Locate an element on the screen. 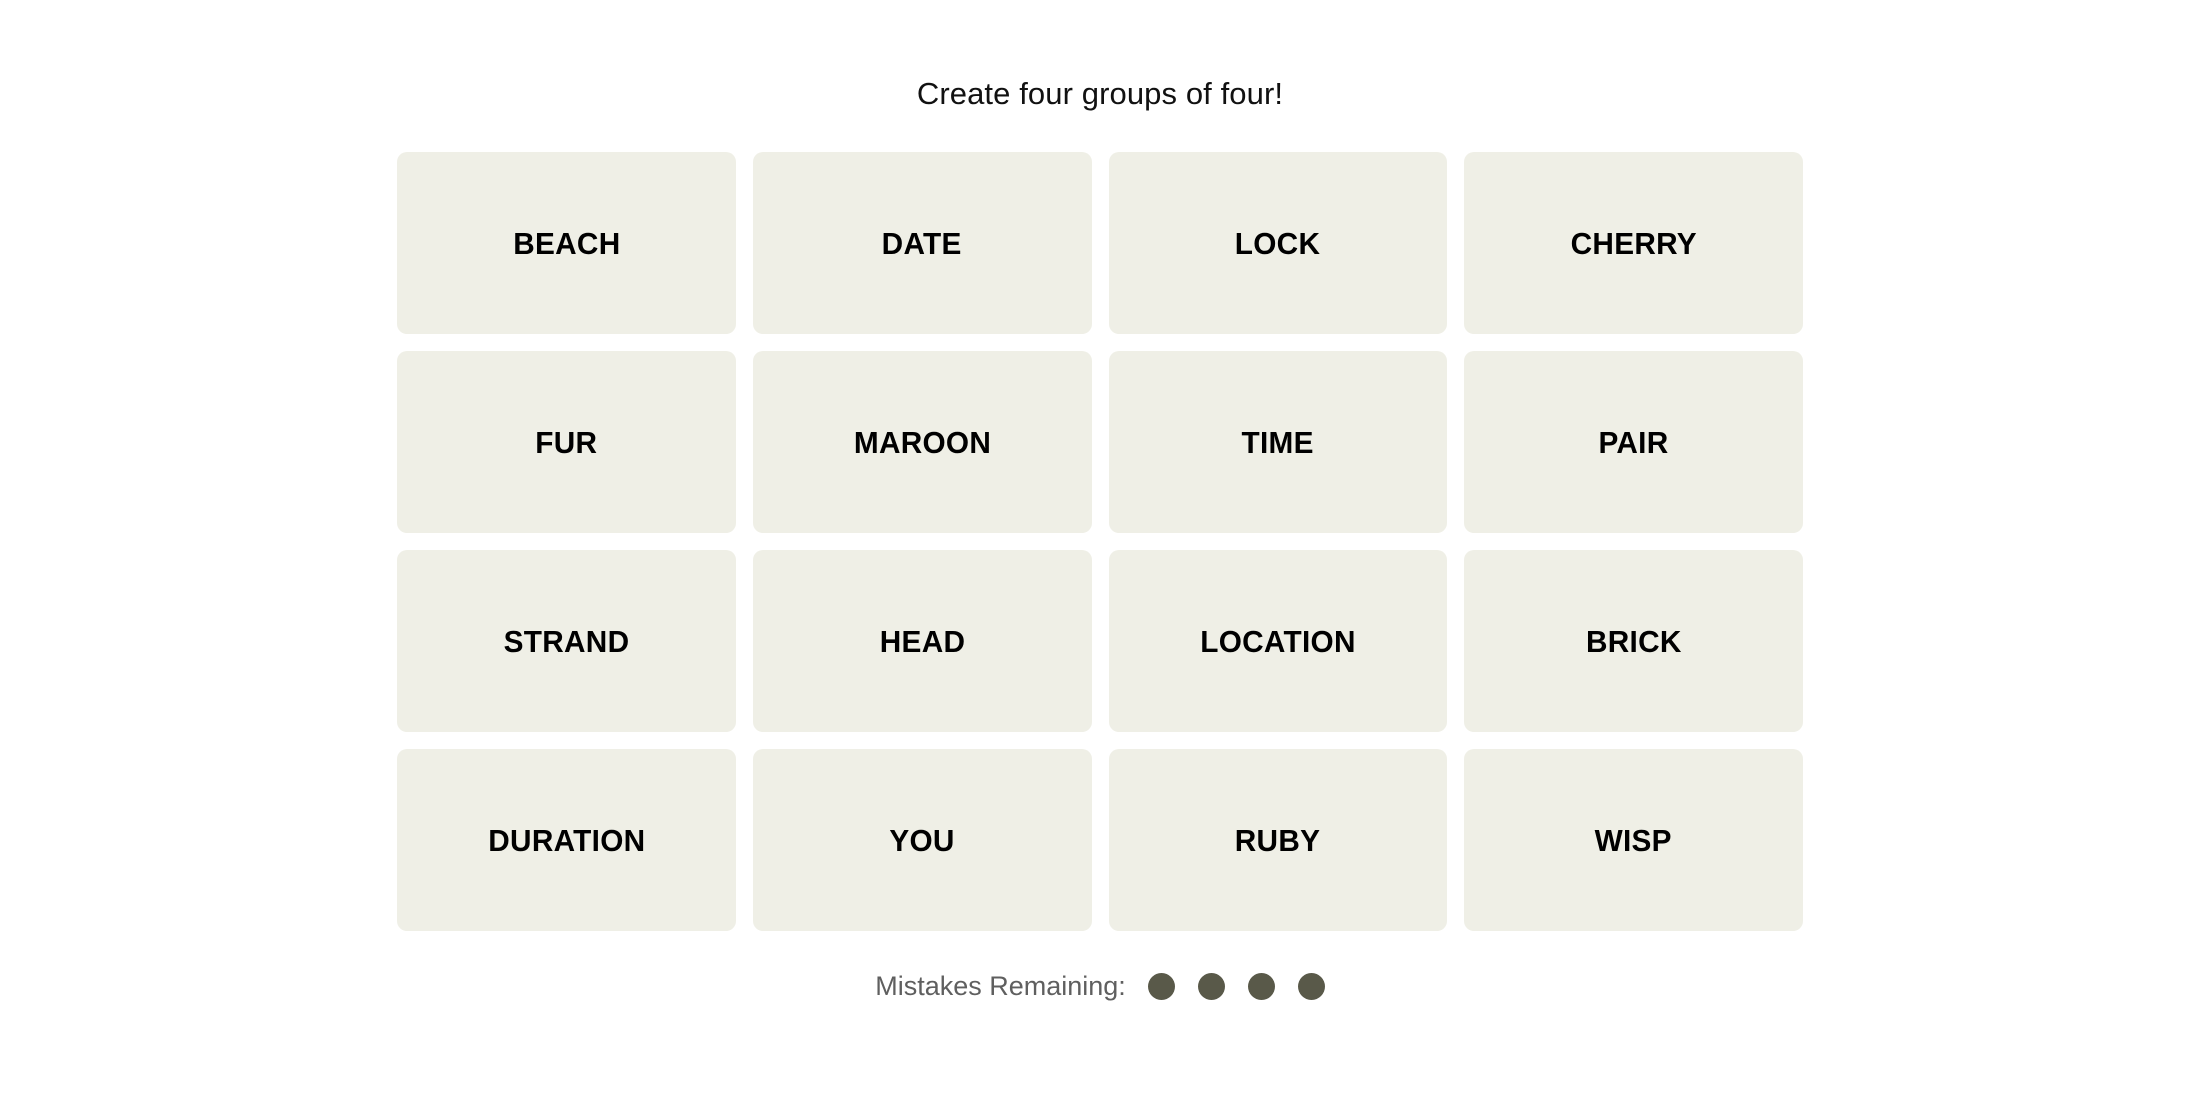 This screenshot has height=1100, width=2200. word-tile-label: PAIR is located at coordinates (1633, 442).